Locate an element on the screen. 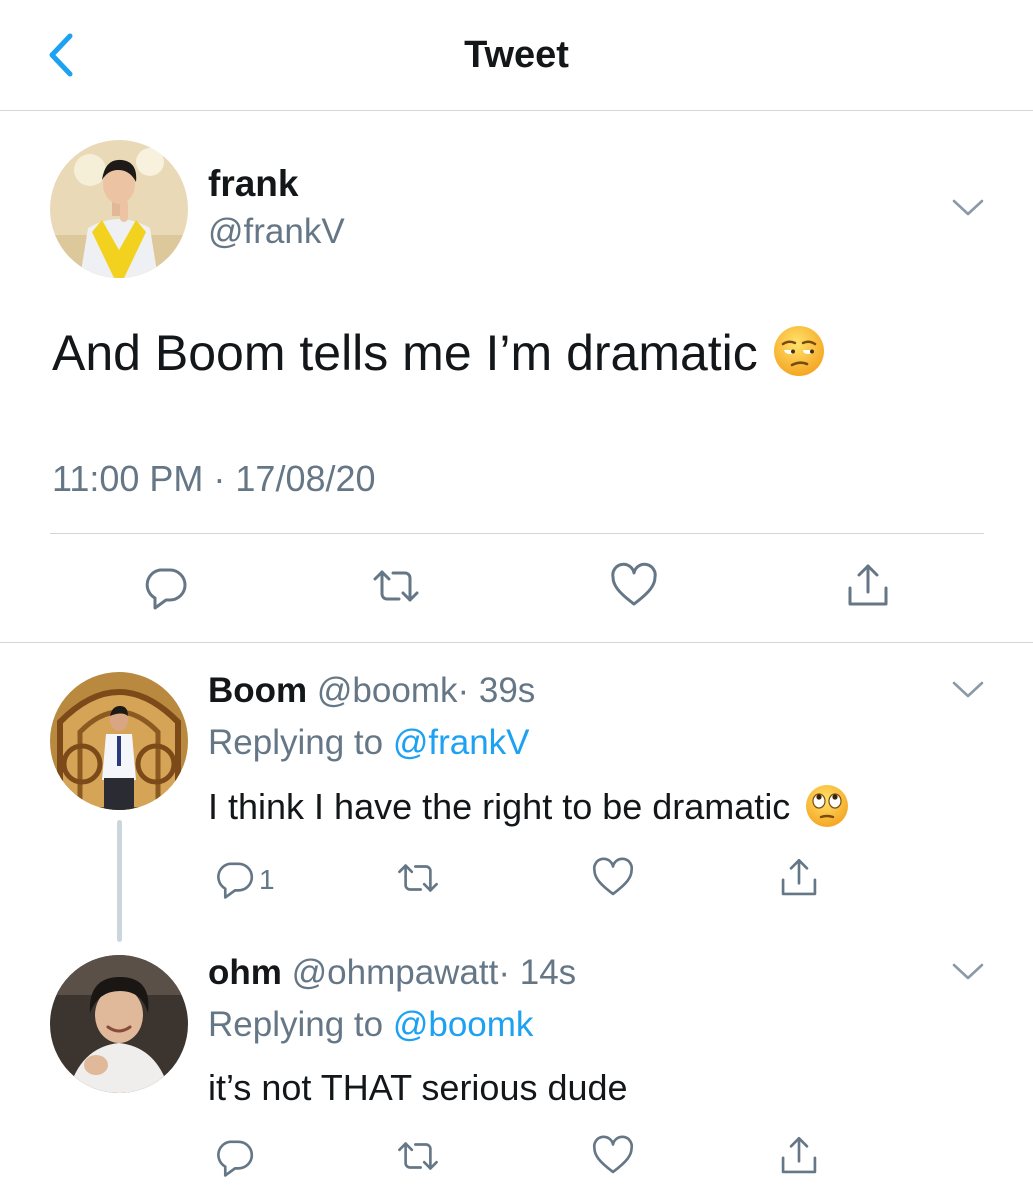 This screenshot has height=1200, width=1033. replying-to-handle: @frankV is located at coordinates (461, 742).